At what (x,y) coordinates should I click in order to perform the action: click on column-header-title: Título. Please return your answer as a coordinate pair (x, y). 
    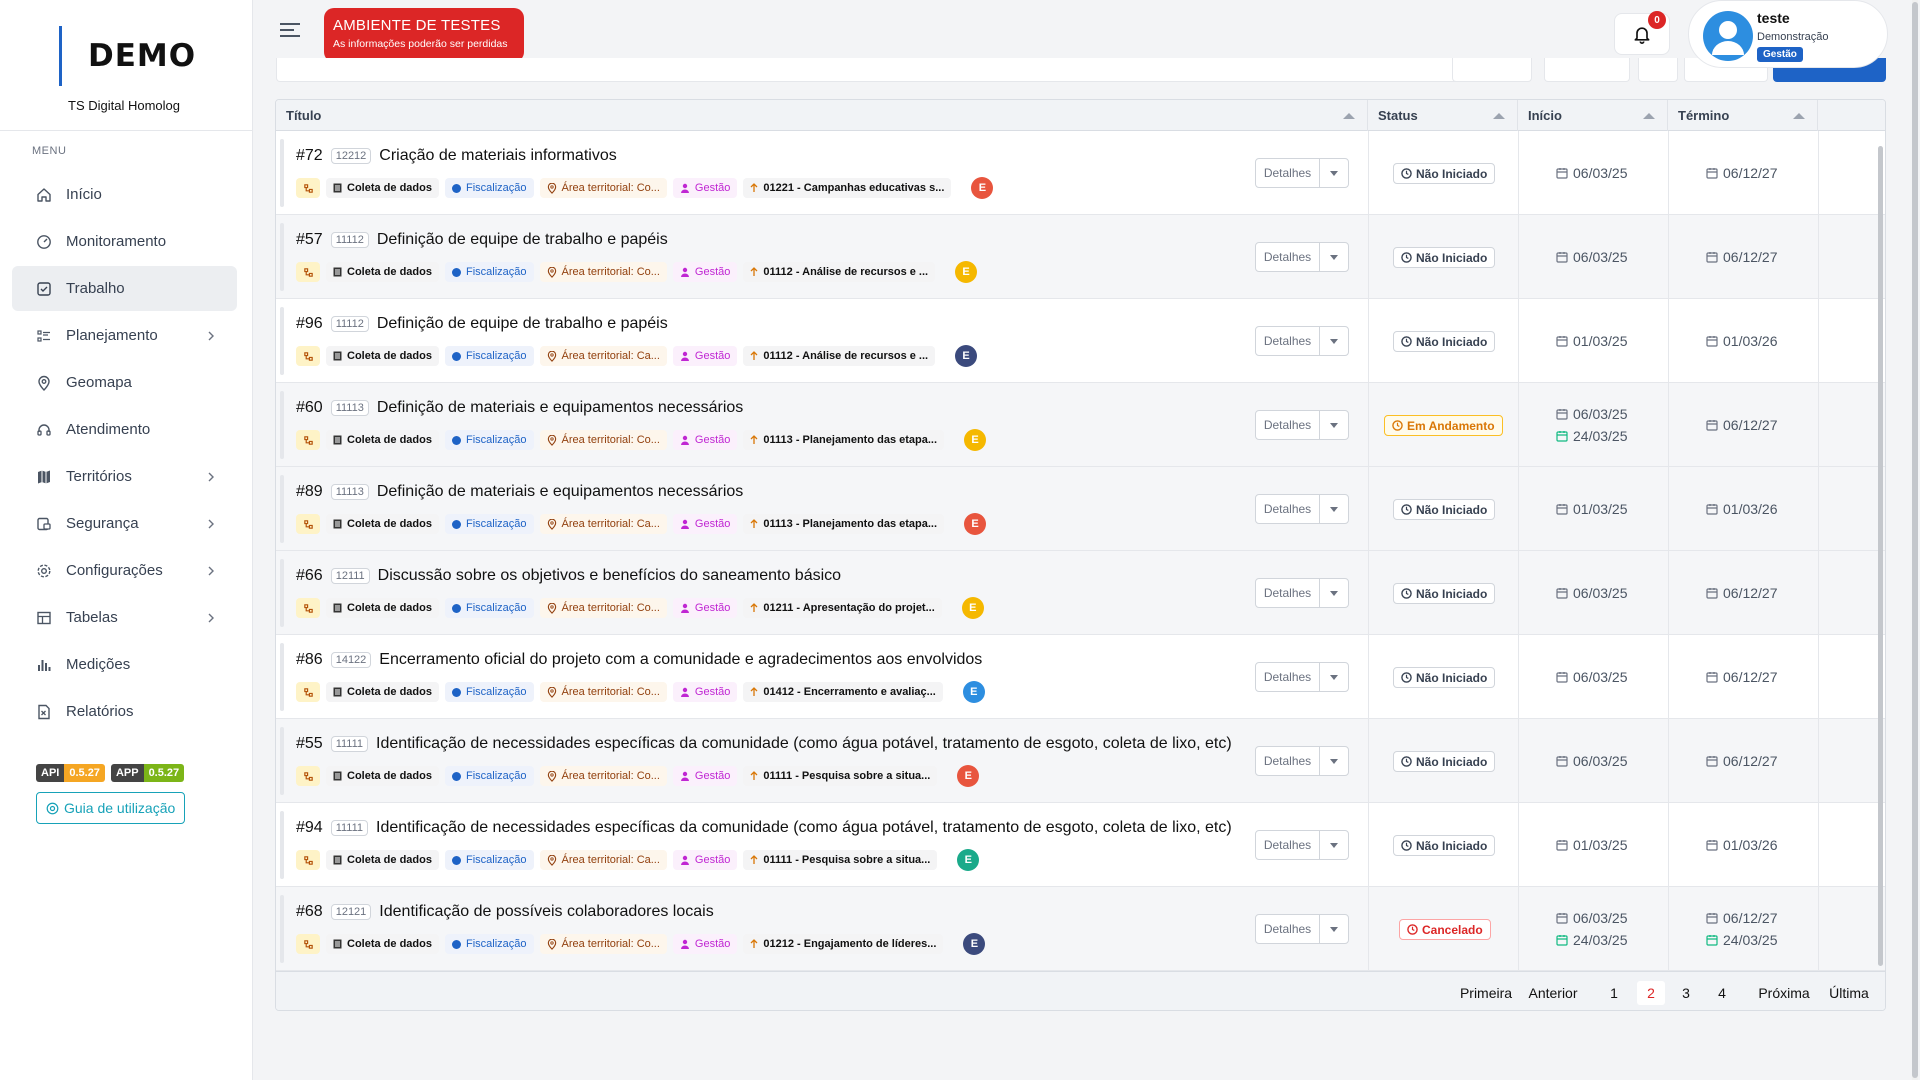
    Looking at the image, I should click on (822, 115).